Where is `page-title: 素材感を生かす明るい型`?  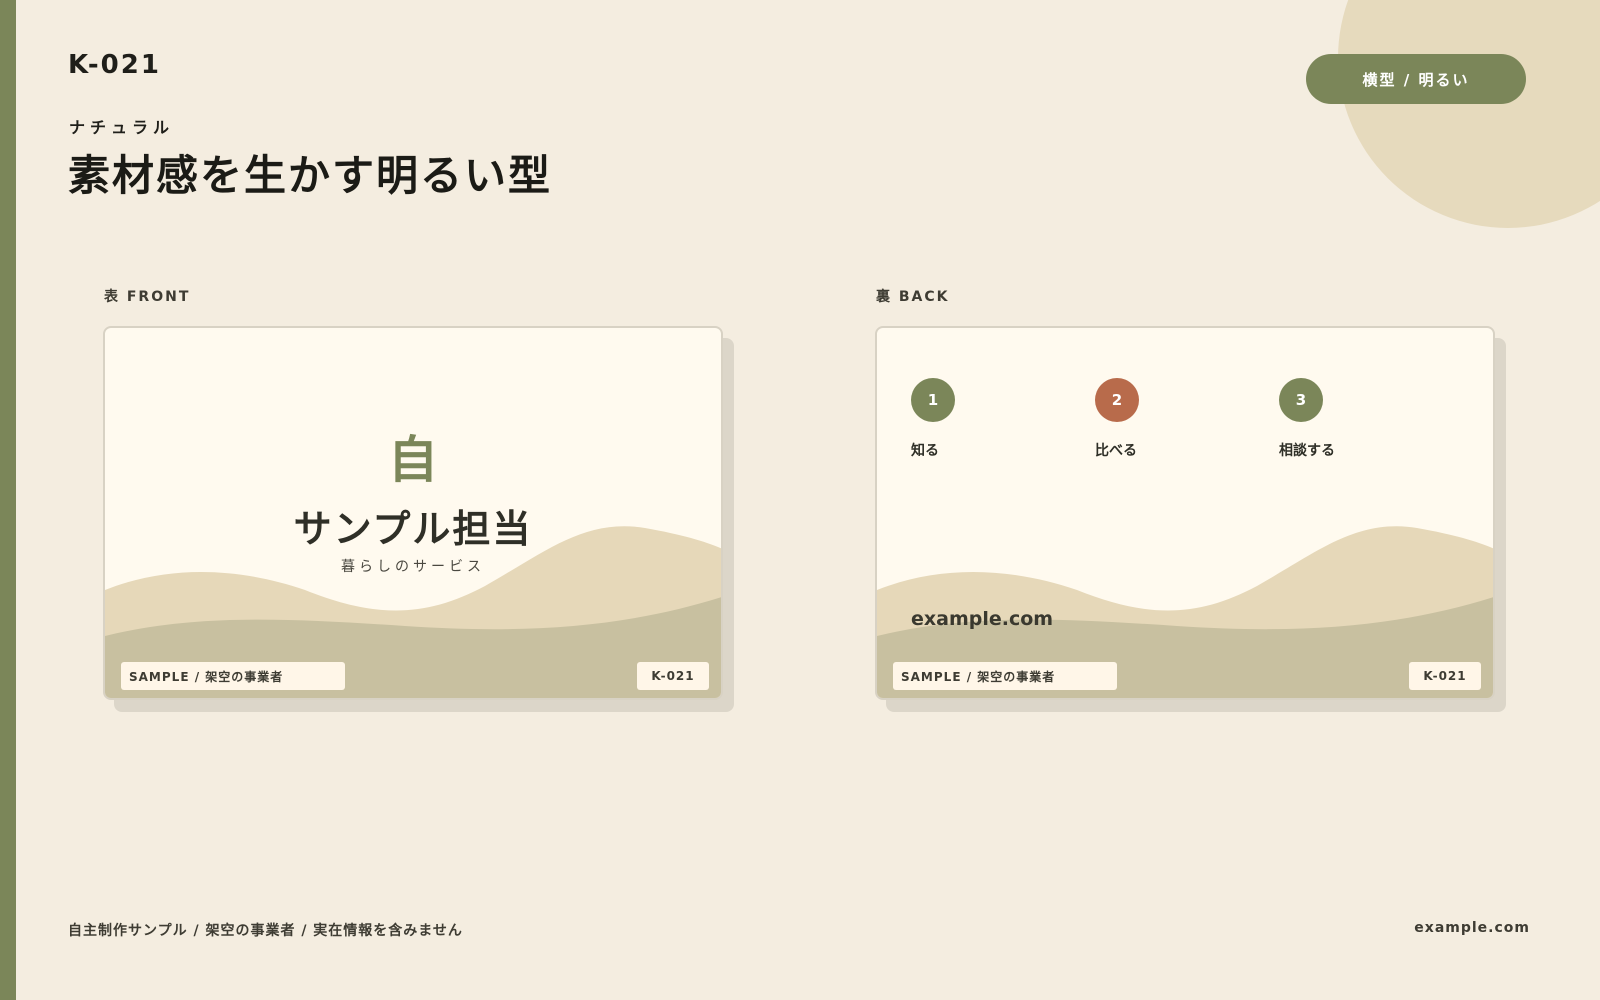 page-title: 素材感を生かす明るい型 is located at coordinates (310, 175).